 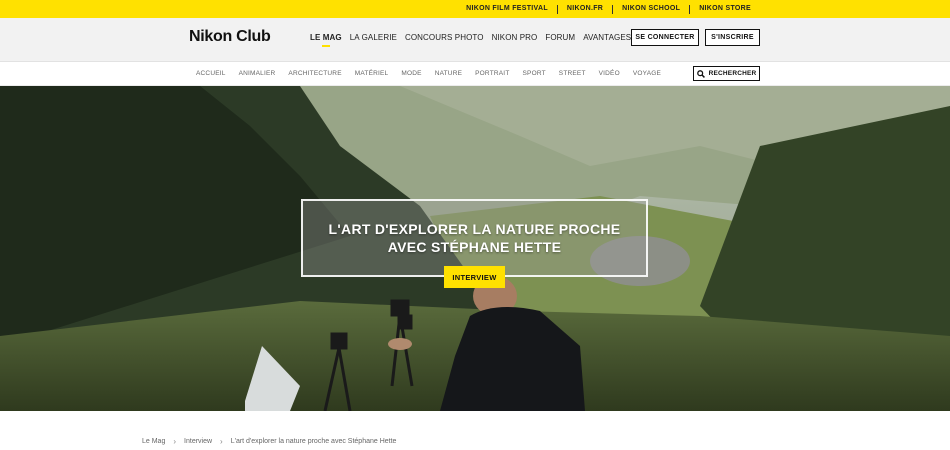 I want to click on signup-button: S'INSCRIRE, so click(x=732, y=37).